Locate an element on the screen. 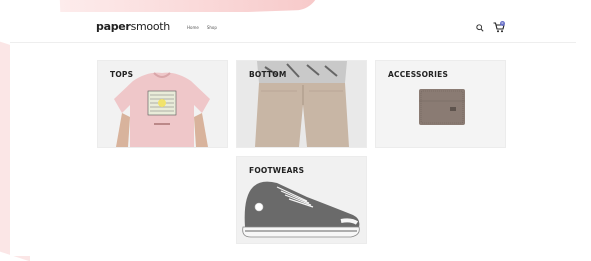 The height and width of the screenshot is (261, 591). category-tile-bottom: BOTTOM is located at coordinates (301, 104).